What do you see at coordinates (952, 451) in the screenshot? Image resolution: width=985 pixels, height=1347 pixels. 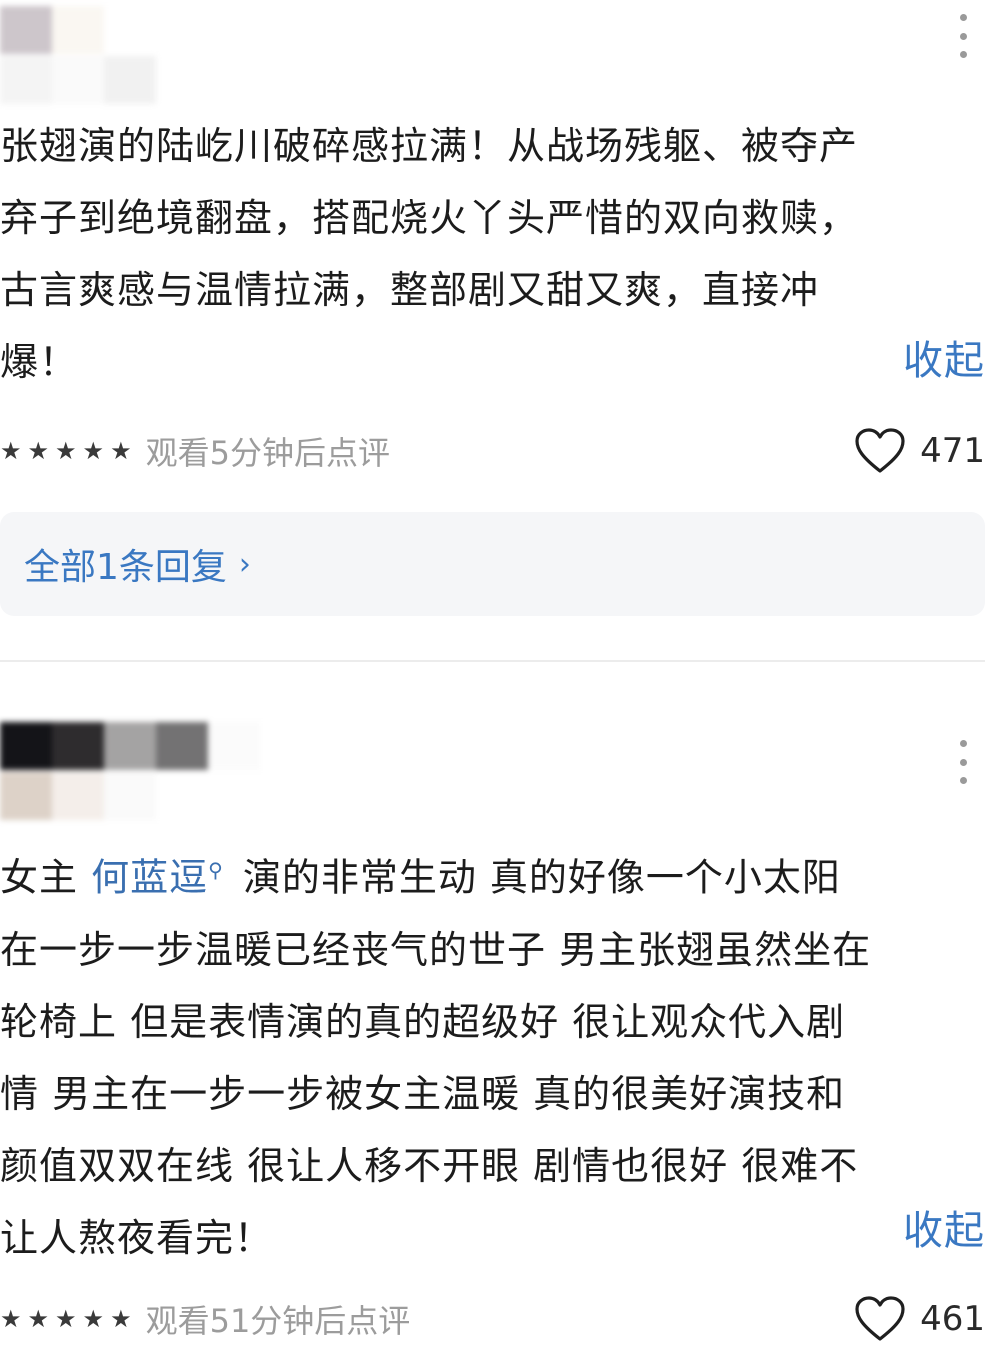 I see `like-count: 471` at bounding box center [952, 451].